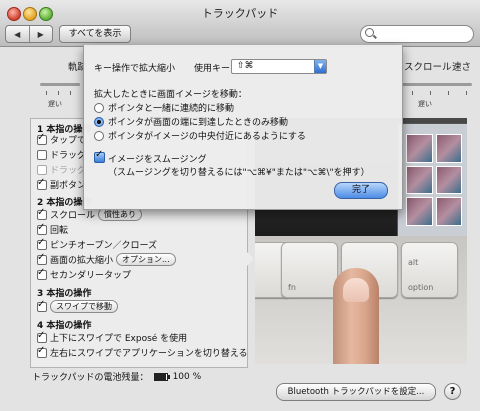 The width and height of the screenshot is (480, 411). Describe the element at coordinates (42, 228) in the screenshot. I see `rotate-checkbox` at that location.